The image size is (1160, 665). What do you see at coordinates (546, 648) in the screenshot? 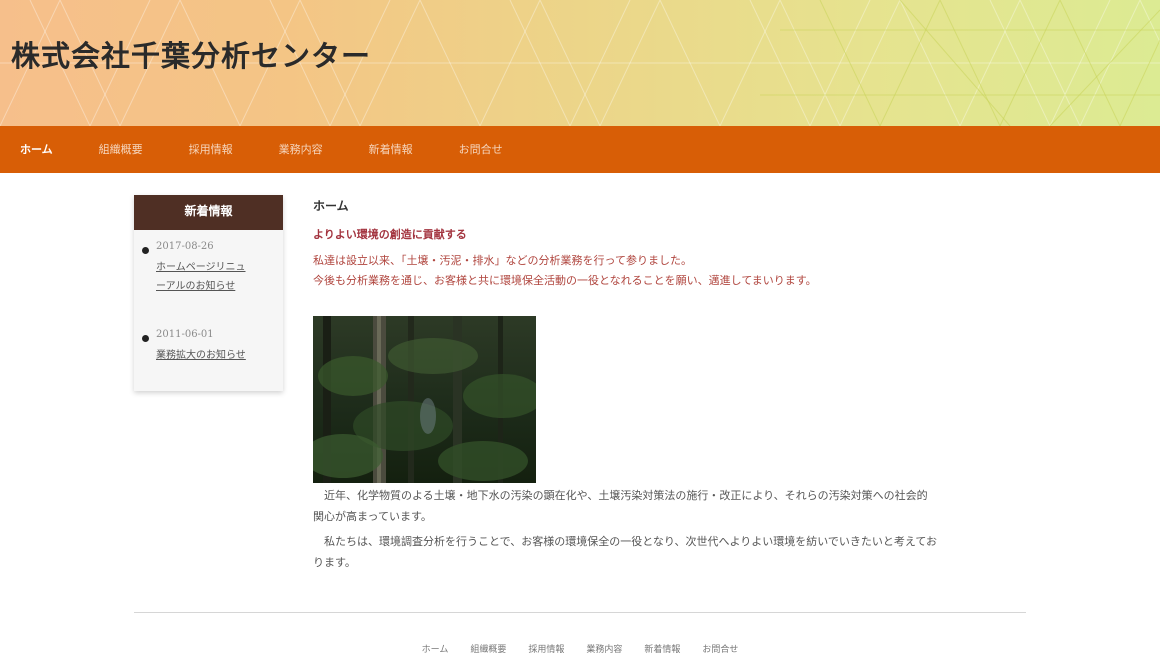
I see `footer-link-recruit: 採用情報` at bounding box center [546, 648].